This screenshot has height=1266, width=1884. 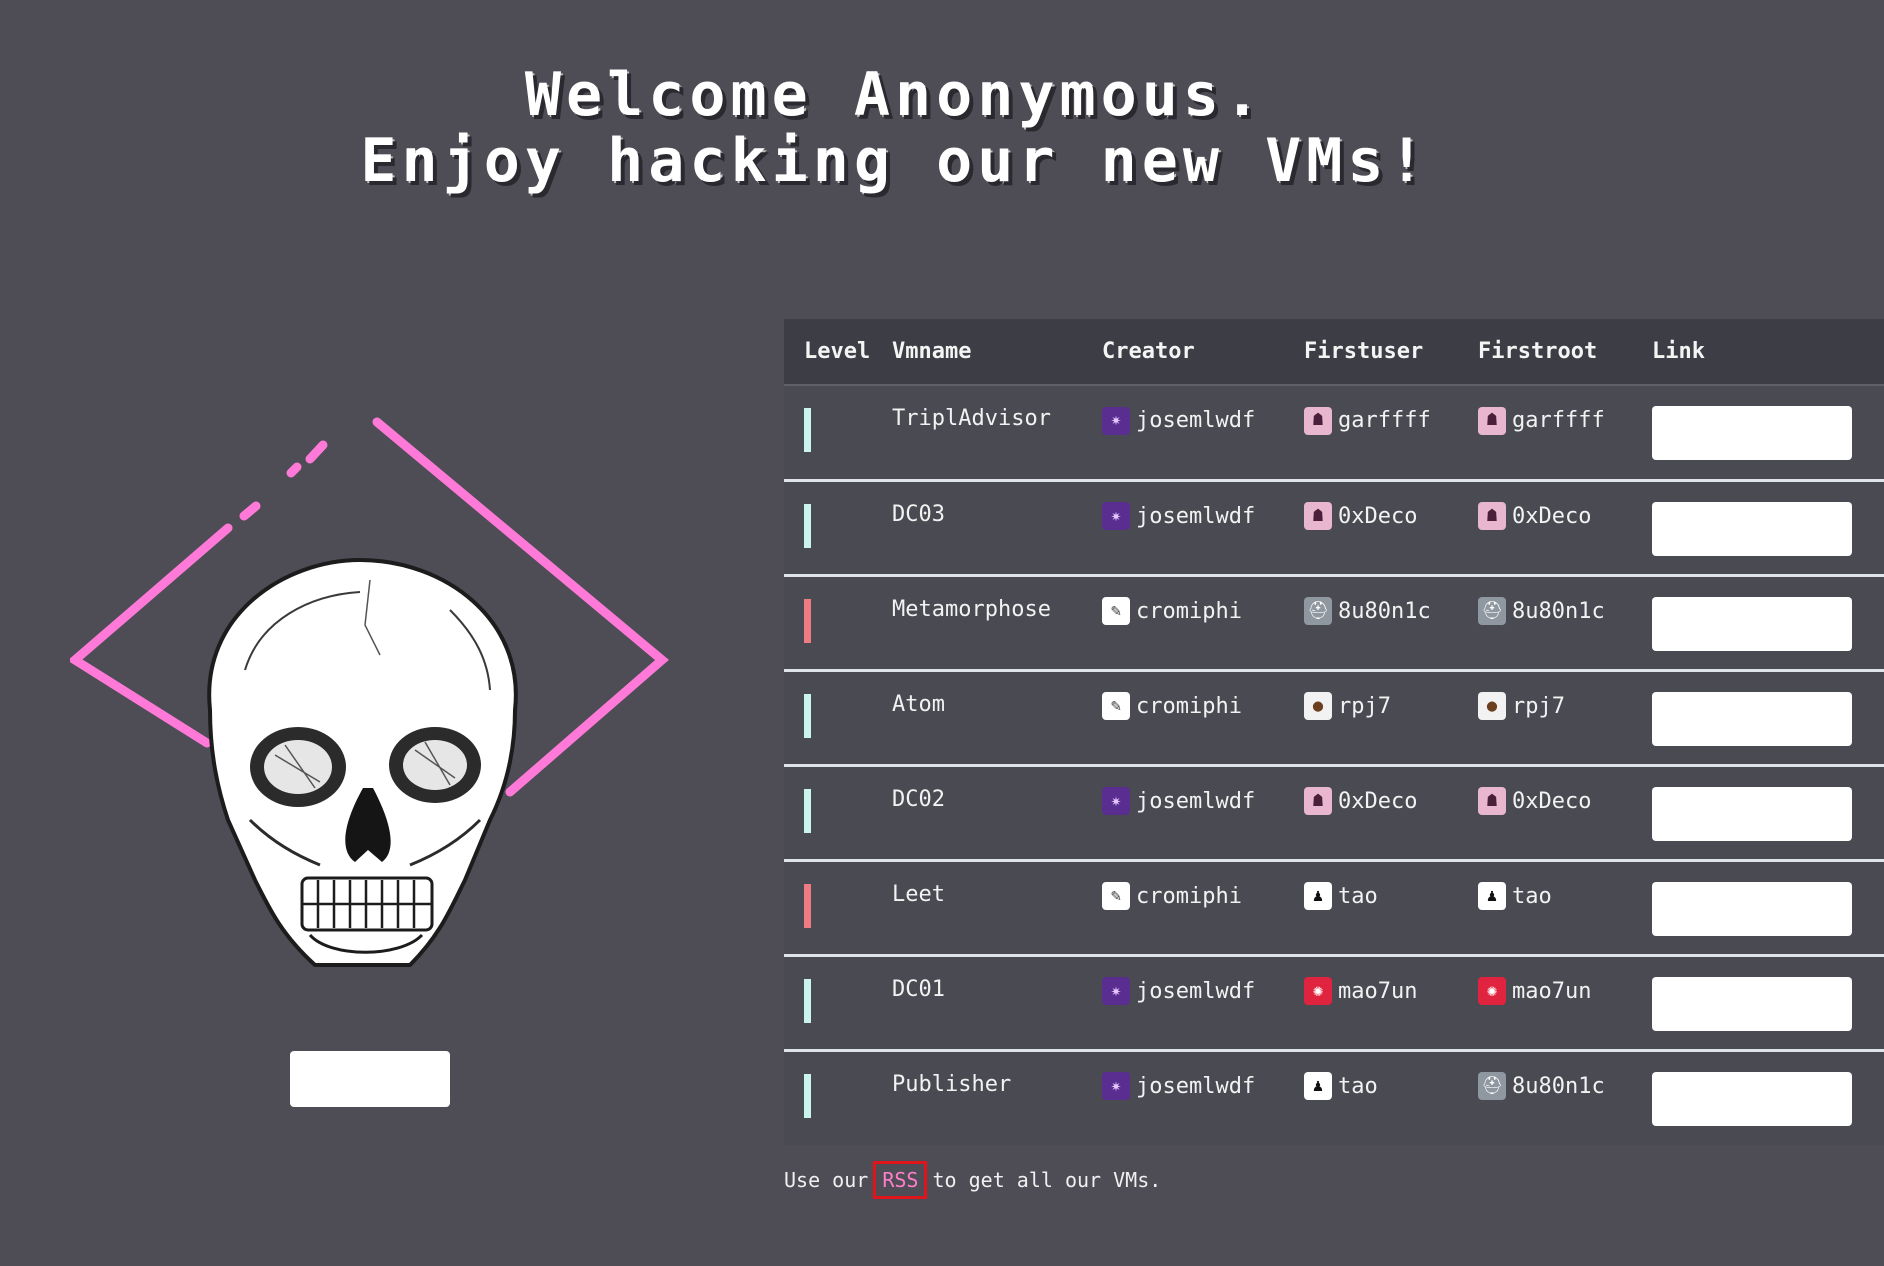 I want to click on firstuser-cell: ☗ 0xDeco, so click(x=1391, y=527).